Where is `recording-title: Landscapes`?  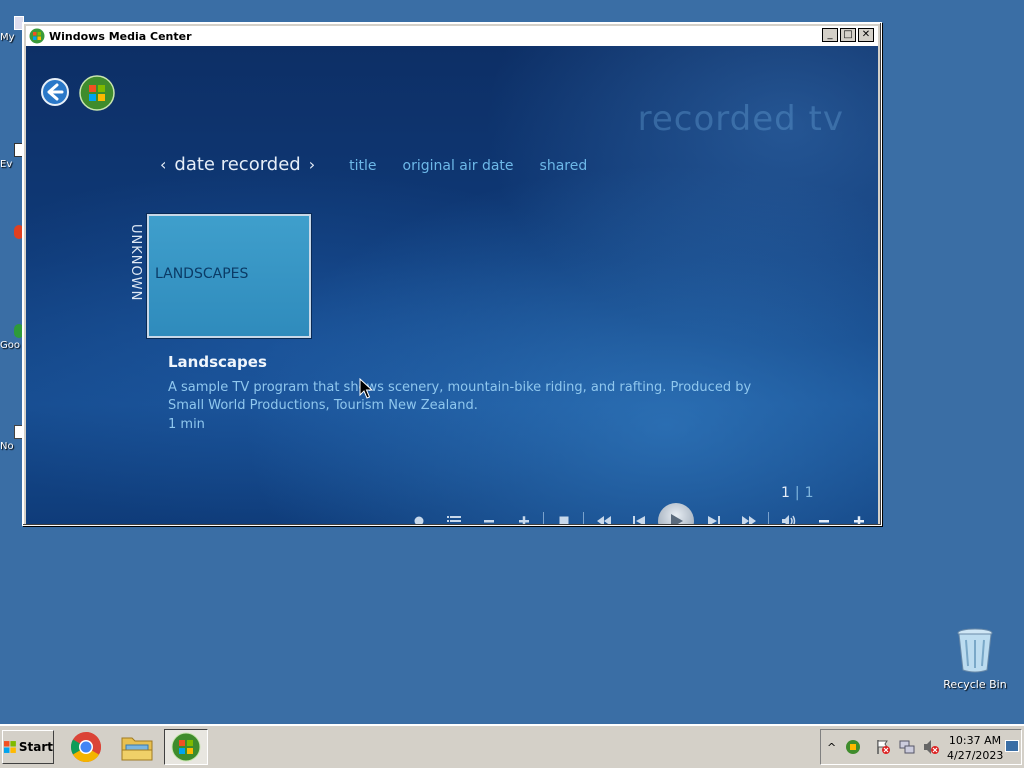 recording-title: Landscapes is located at coordinates (217, 362).